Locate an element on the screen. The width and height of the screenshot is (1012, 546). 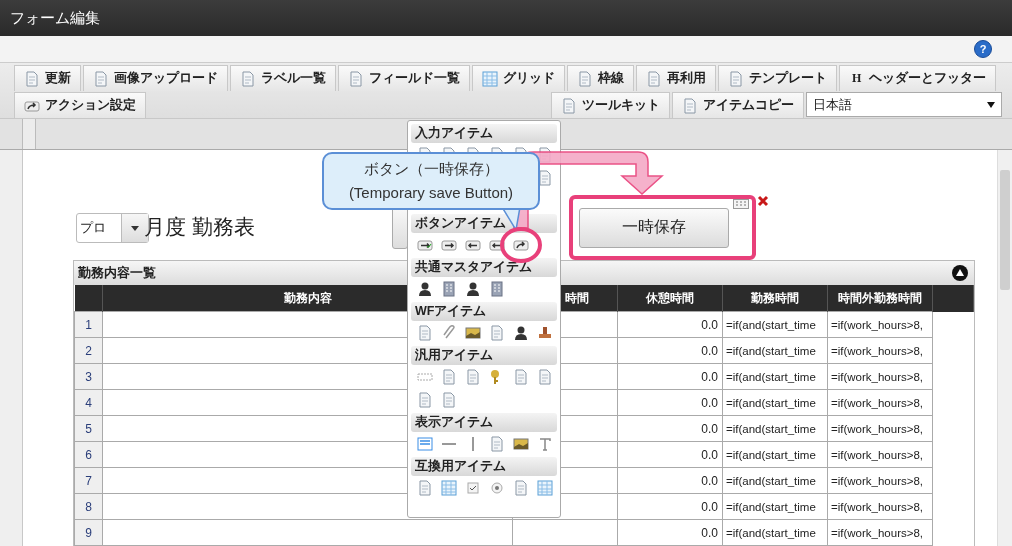
palette-section-header: 入力アイテム is located at coordinates (484, 133).